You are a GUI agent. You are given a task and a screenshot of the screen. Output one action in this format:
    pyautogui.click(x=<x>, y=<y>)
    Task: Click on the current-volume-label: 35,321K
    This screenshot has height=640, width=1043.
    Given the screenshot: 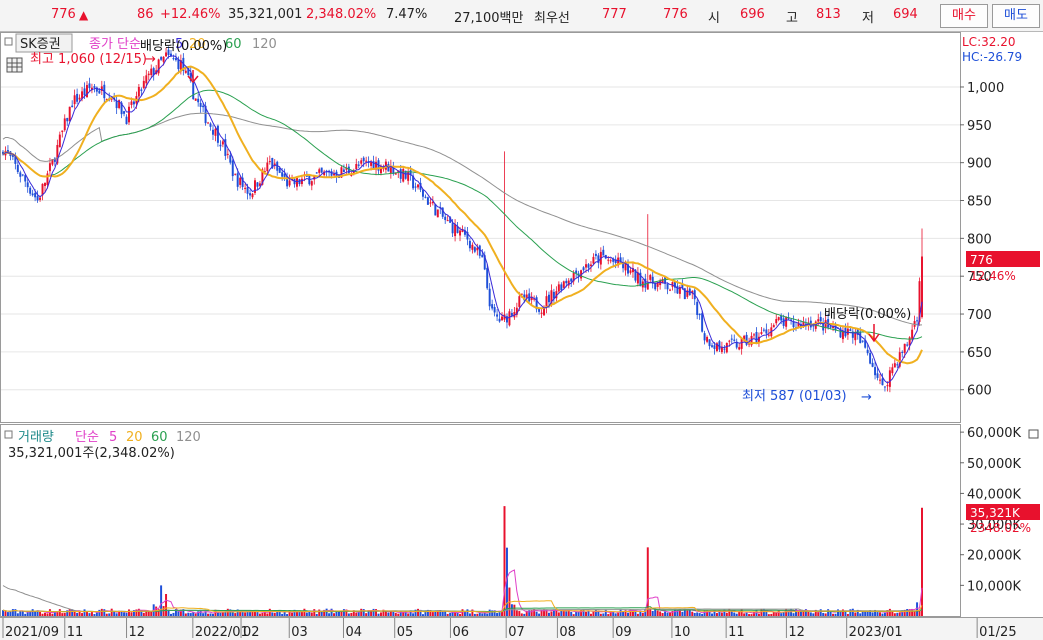 What is the action you would take?
    pyautogui.click(x=995, y=513)
    